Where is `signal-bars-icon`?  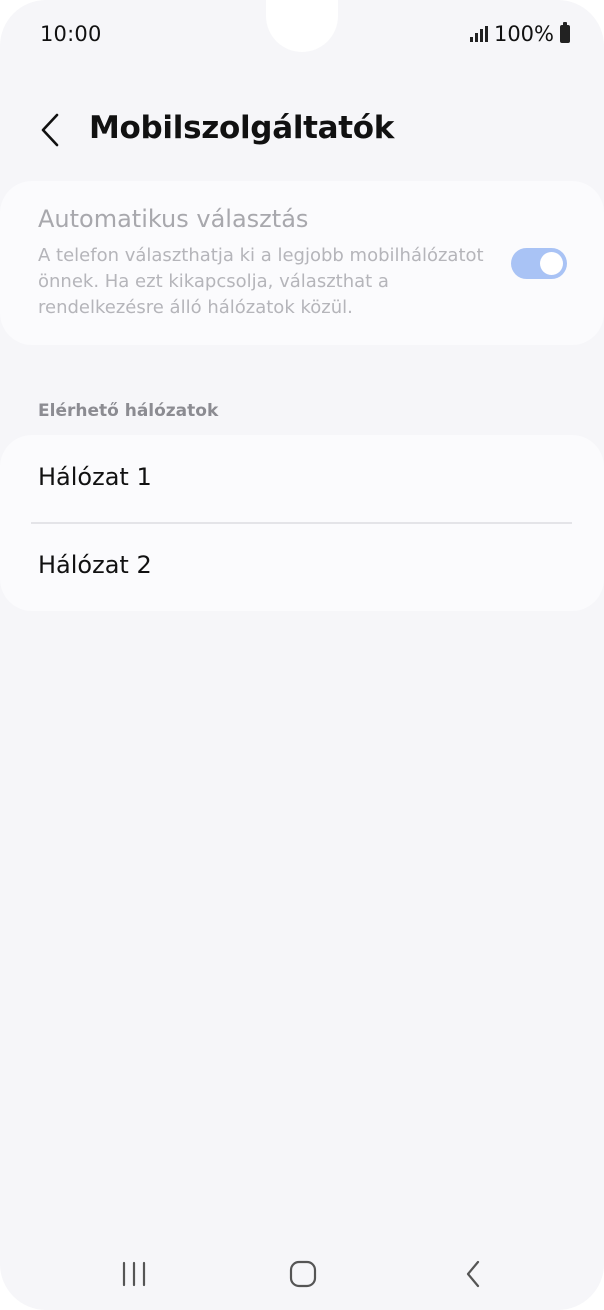
signal-bars-icon is located at coordinates (478, 34).